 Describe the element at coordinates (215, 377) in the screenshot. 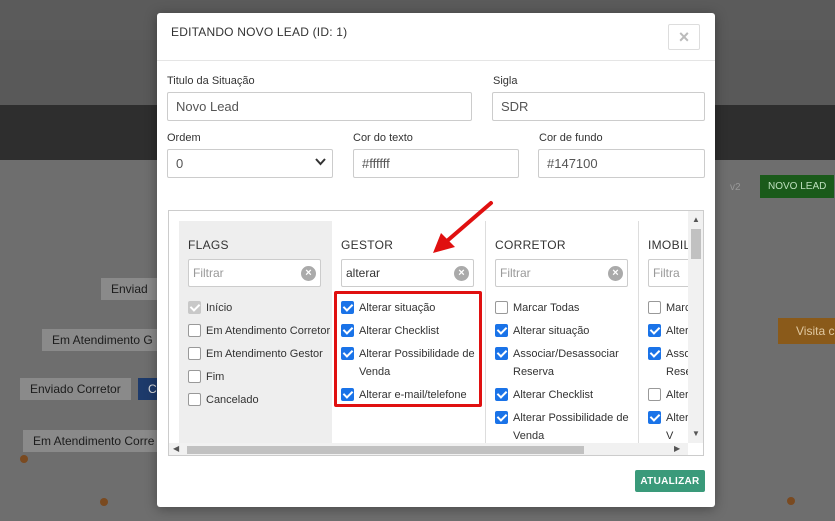

I see `item-label: Fim` at that location.